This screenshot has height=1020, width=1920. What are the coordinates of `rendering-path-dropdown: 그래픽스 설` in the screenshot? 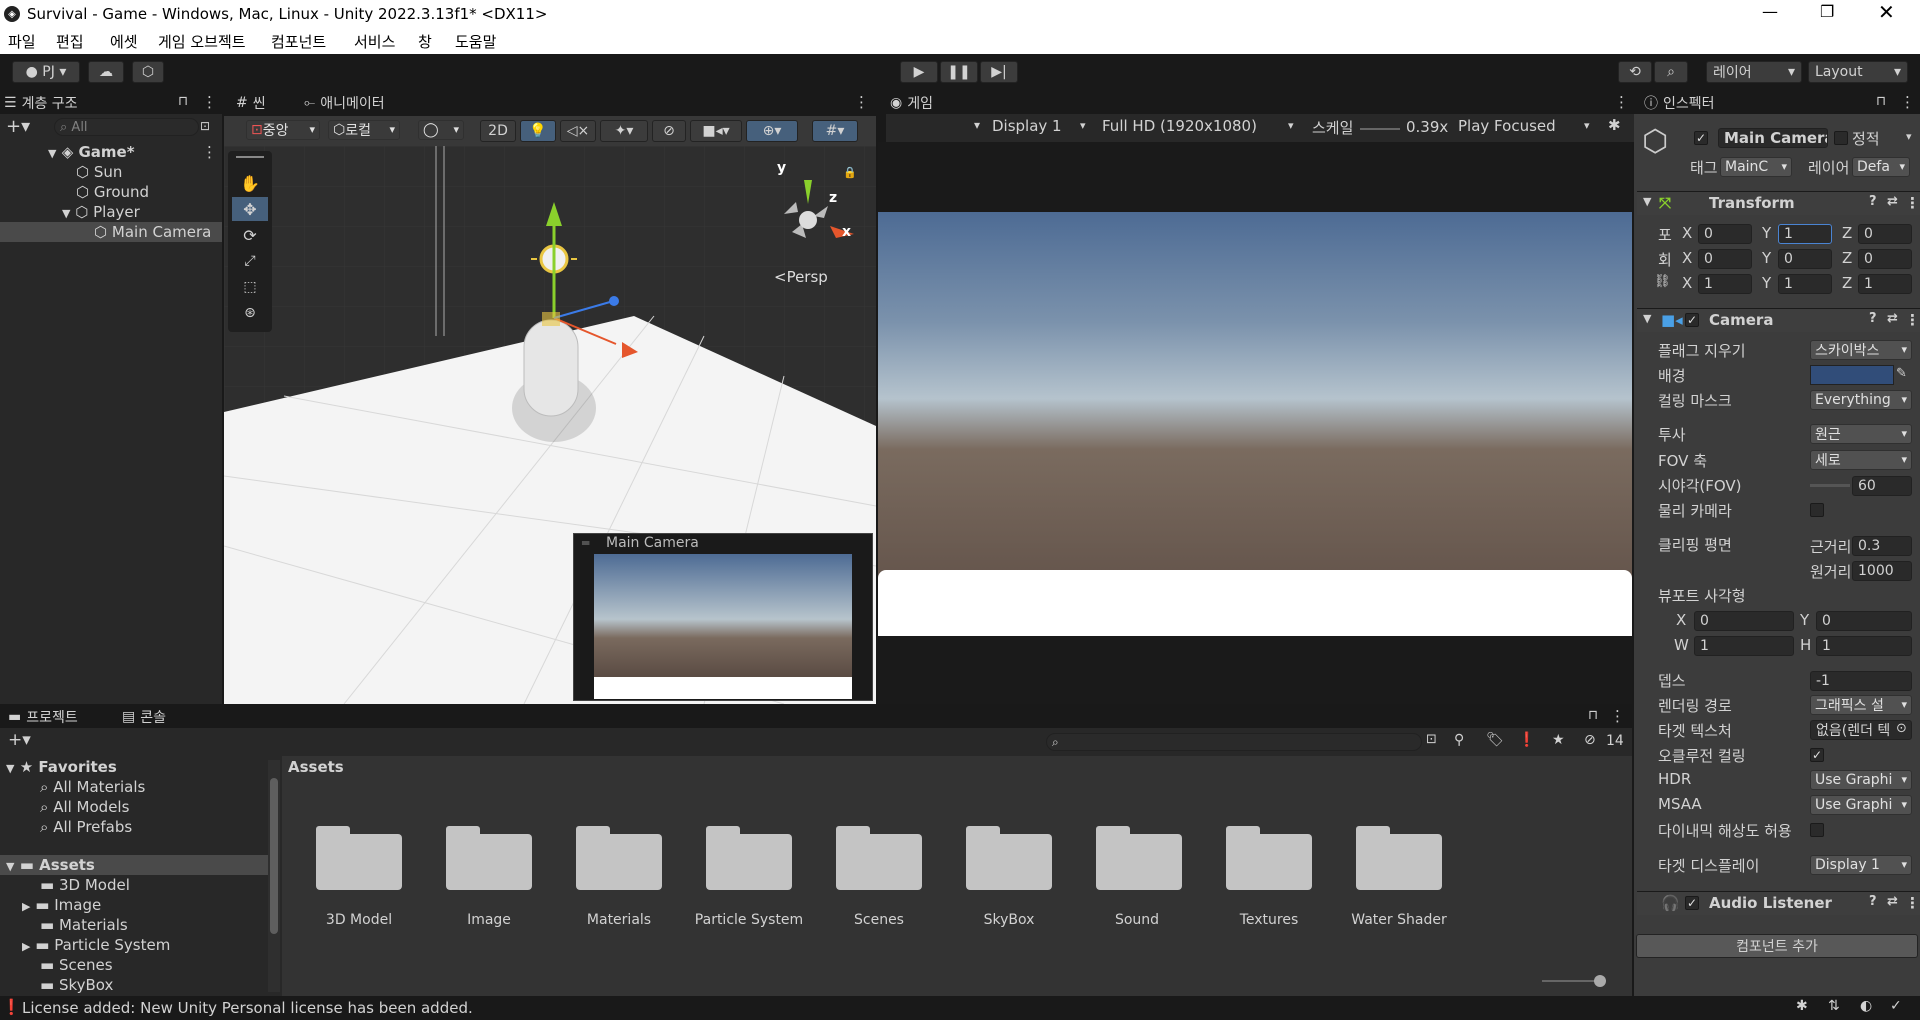 It's located at (1861, 705).